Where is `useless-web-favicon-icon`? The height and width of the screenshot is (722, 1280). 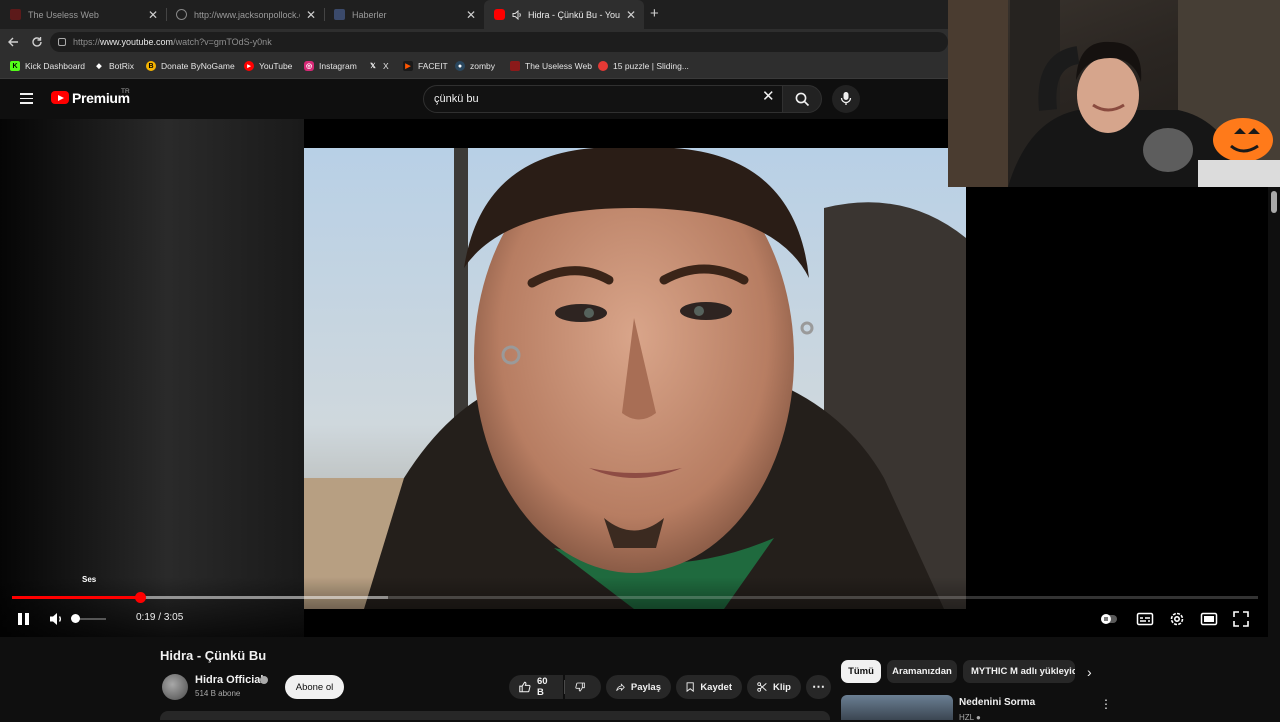
useless-web-favicon-icon is located at coordinates (15, 14).